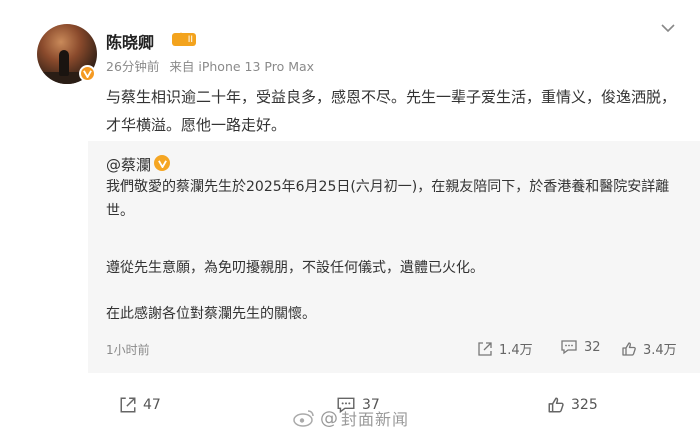 The width and height of the screenshot is (700, 438). Describe the element at coordinates (668, 28) in the screenshot. I see `chevron-down-icon` at that location.